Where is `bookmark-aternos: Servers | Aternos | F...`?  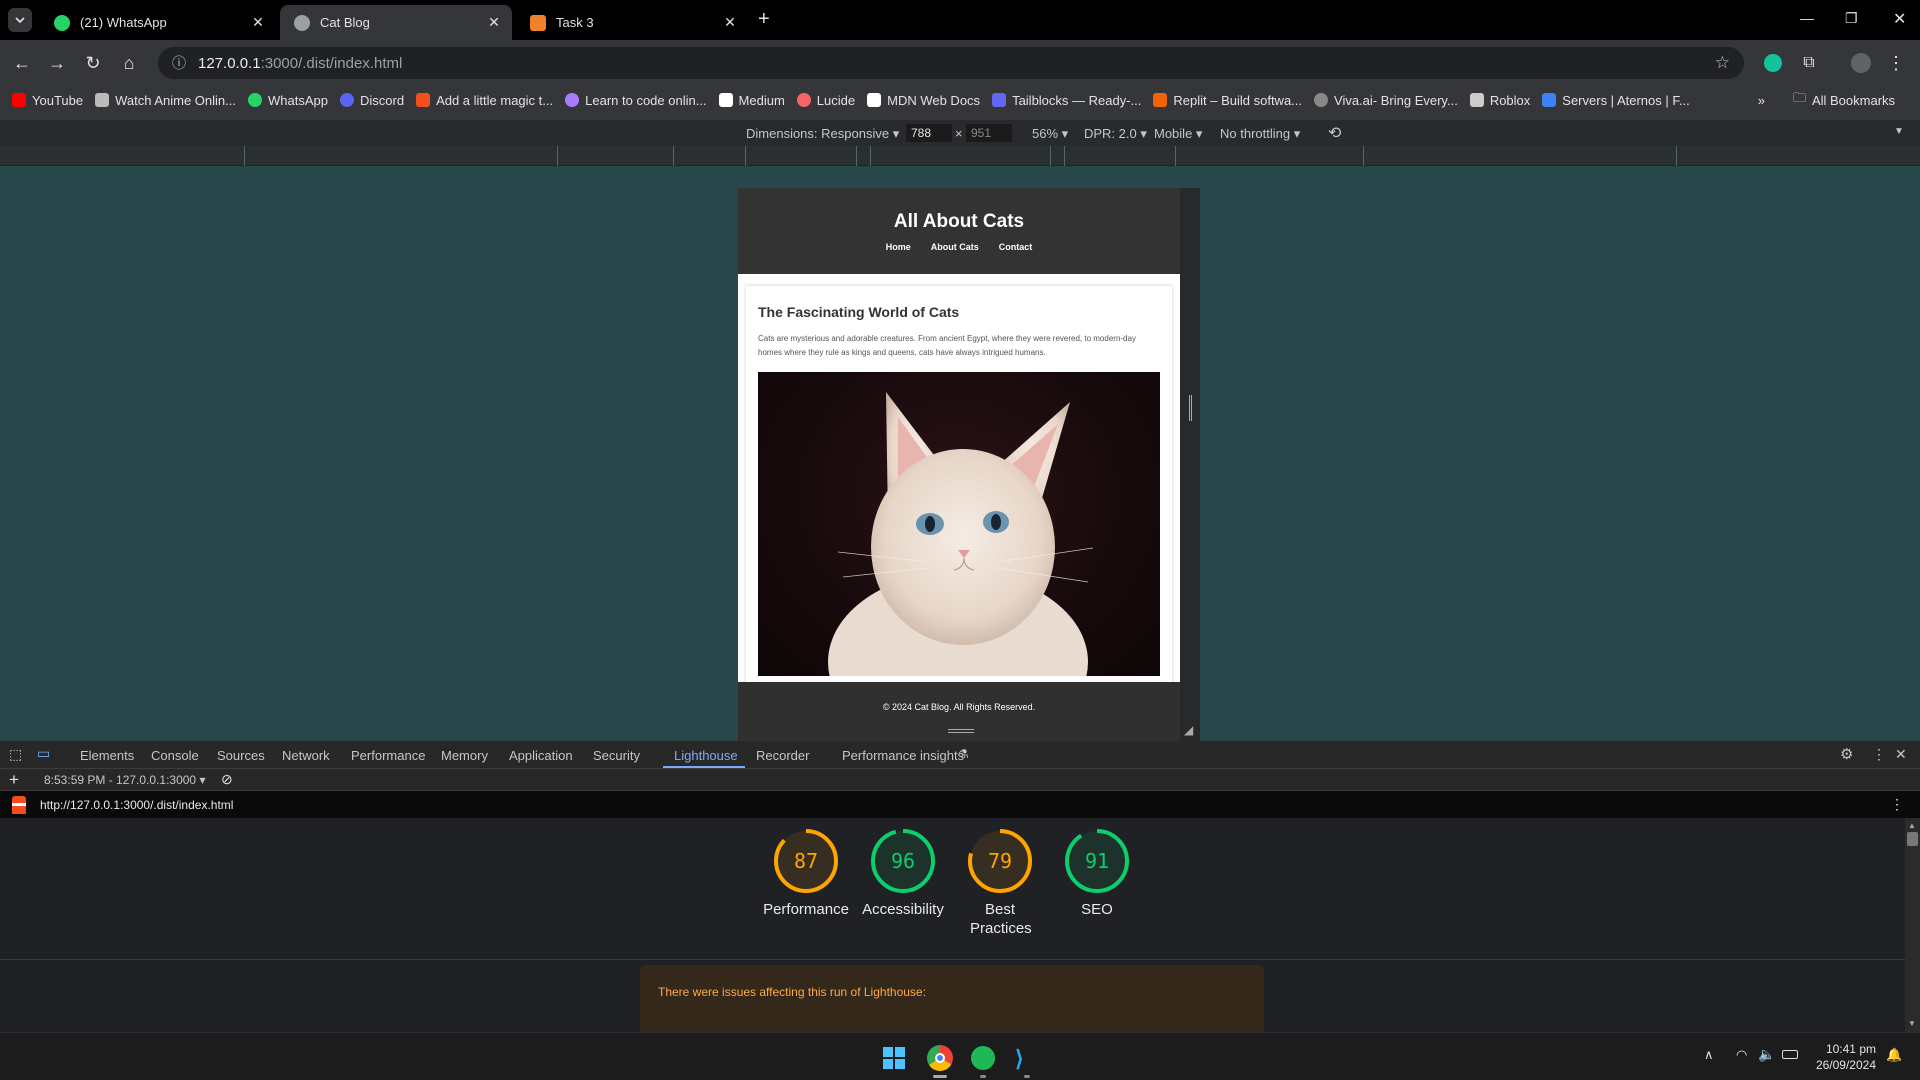
bookmark-aternos: Servers | Aternos | F... is located at coordinates (1616, 100).